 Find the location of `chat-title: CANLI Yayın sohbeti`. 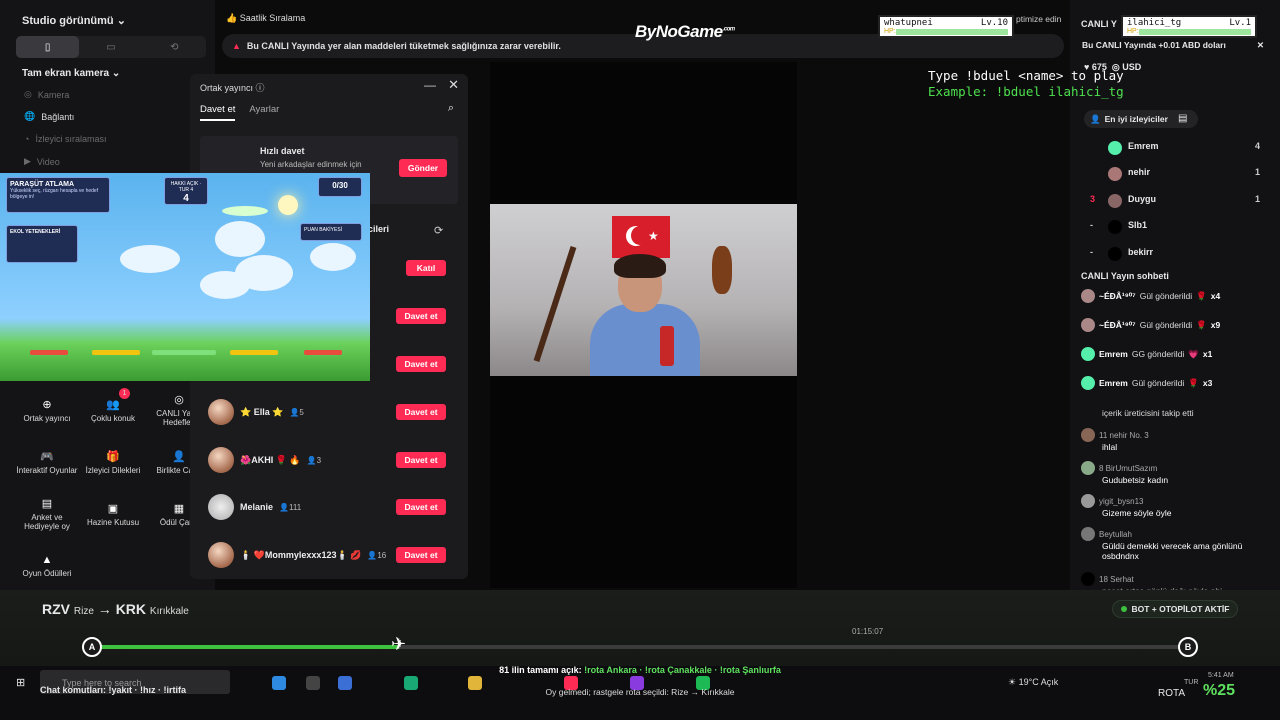

chat-title: CANLI Yayın sohbeti is located at coordinates (1125, 276).